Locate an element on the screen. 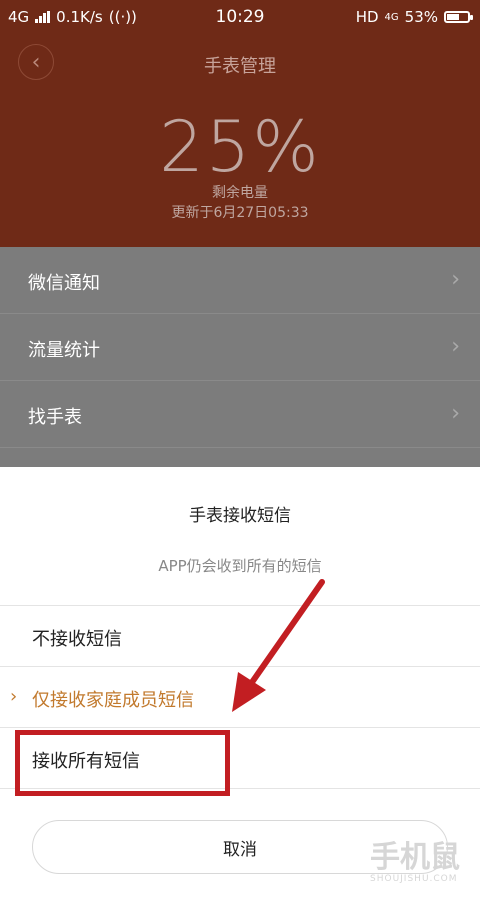 The width and height of the screenshot is (480, 901). watermark-logo: 手机鼠 SHOUJISHU.COM is located at coordinates (415, 858).